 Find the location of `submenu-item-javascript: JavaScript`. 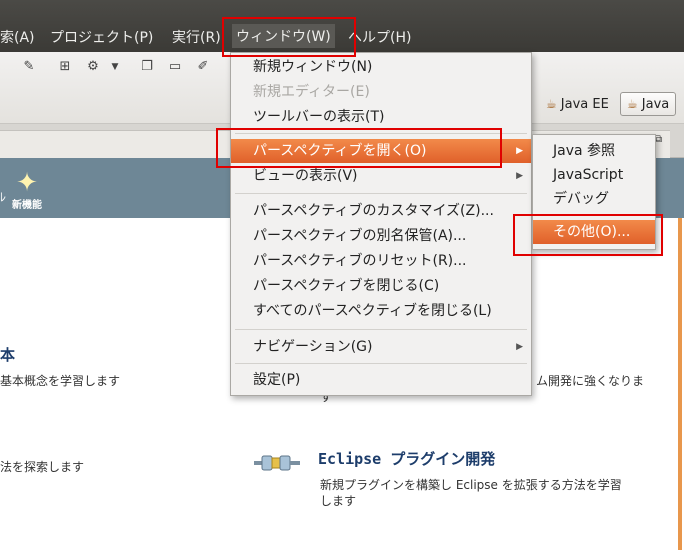

submenu-item-javascript: JavaScript is located at coordinates (594, 175).